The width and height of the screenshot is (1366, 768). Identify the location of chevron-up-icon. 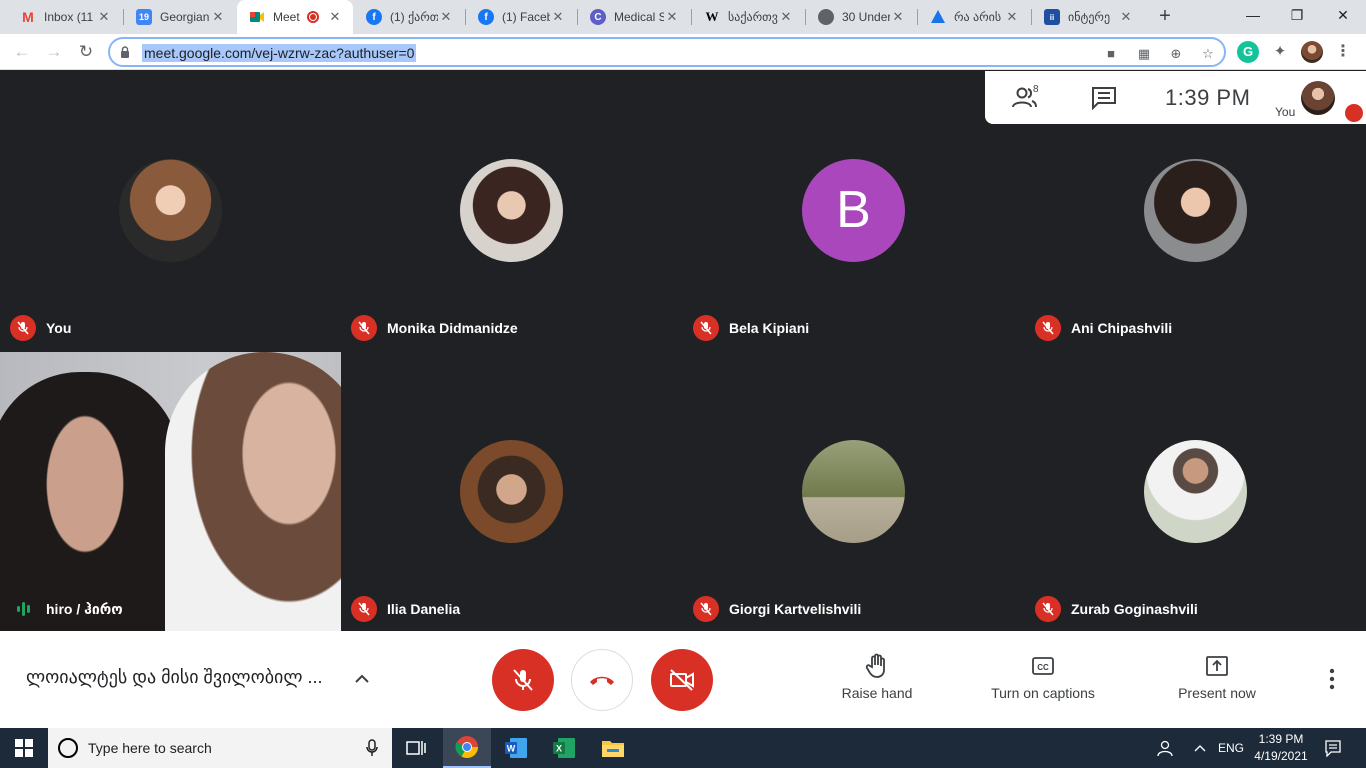
(362, 679).